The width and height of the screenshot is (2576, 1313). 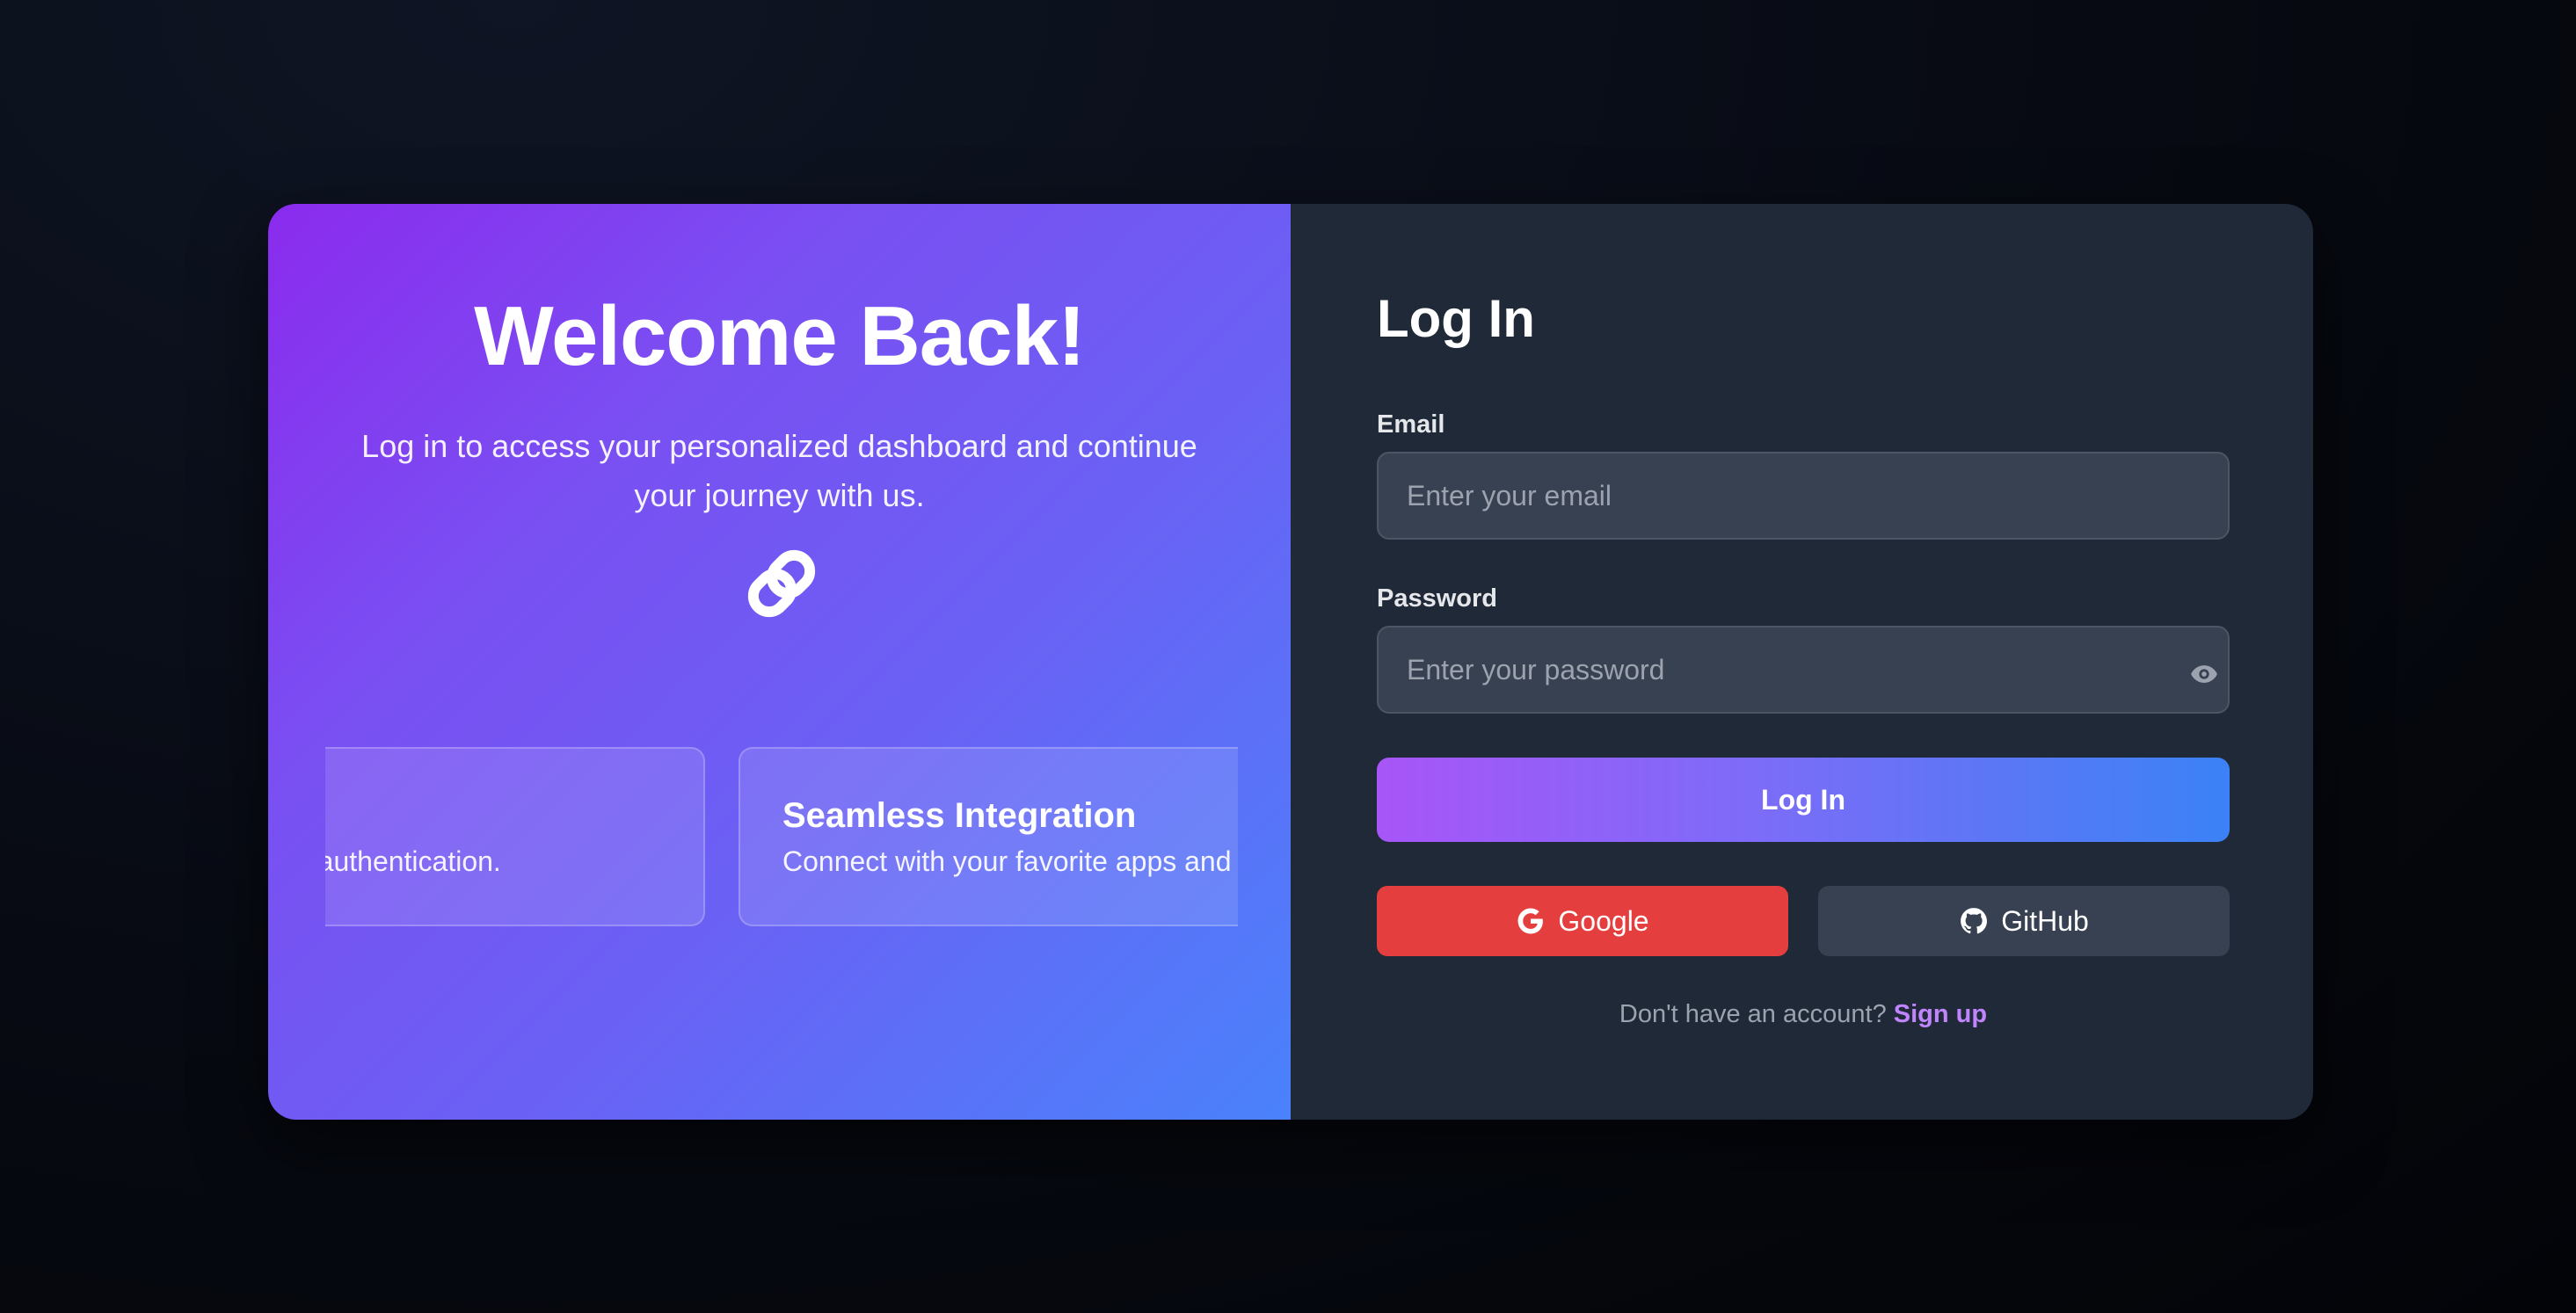 I want to click on link-icon, so click(x=781, y=583).